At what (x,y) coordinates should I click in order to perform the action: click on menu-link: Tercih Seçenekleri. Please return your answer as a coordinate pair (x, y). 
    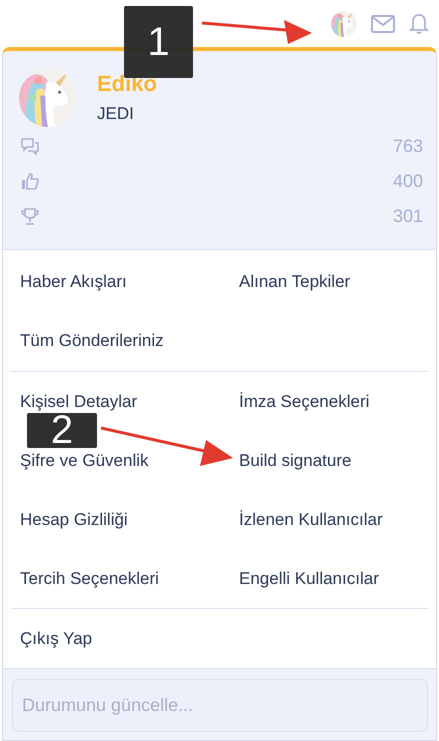
    Looking at the image, I should click on (89, 578).